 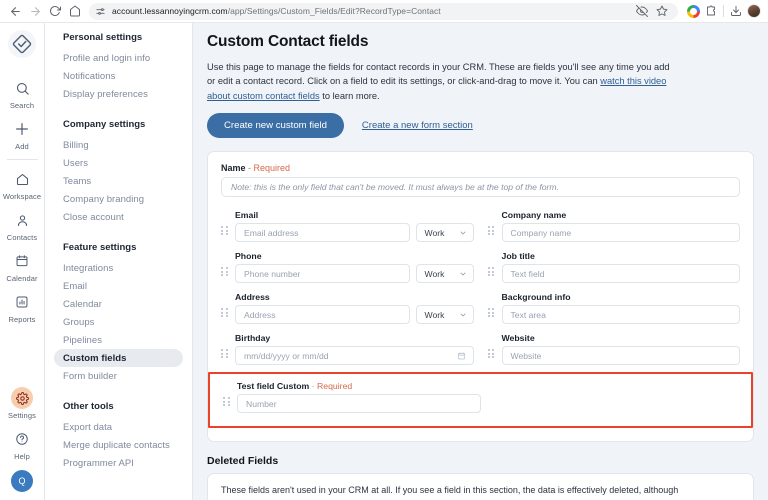 What do you see at coordinates (711, 11) in the screenshot?
I see `extensions-puzzle-icon` at bounding box center [711, 11].